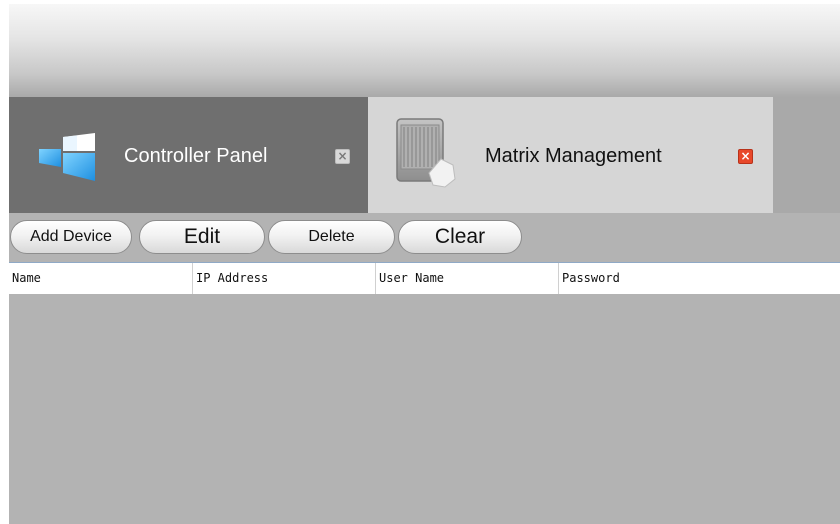  I want to click on clear-button: Clear, so click(460, 237).